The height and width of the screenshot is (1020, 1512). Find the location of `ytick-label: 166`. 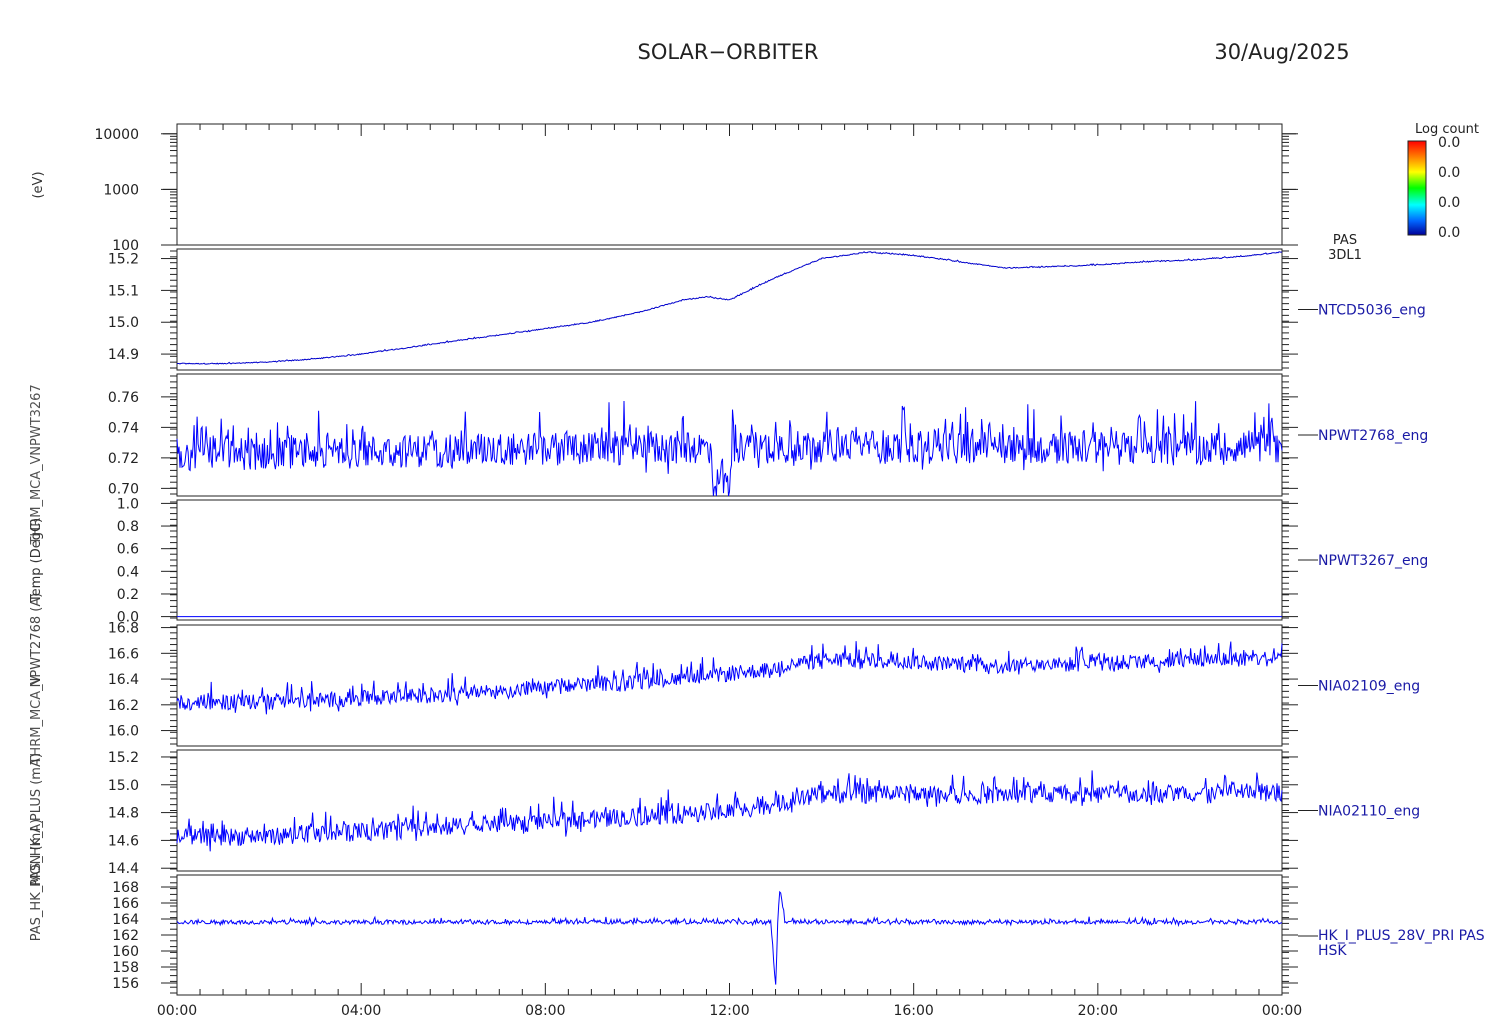

ytick-label: 166 is located at coordinates (125, 904).